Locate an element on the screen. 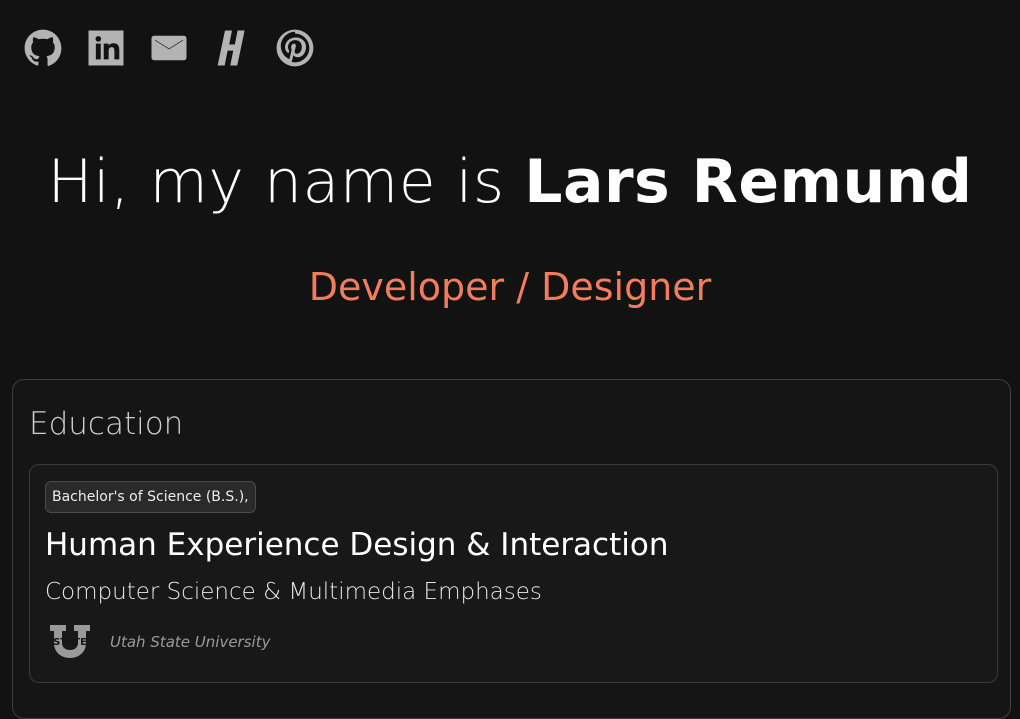 Image resolution: width=1020 pixels, height=719 pixels. github-link is located at coordinates (43, 48).